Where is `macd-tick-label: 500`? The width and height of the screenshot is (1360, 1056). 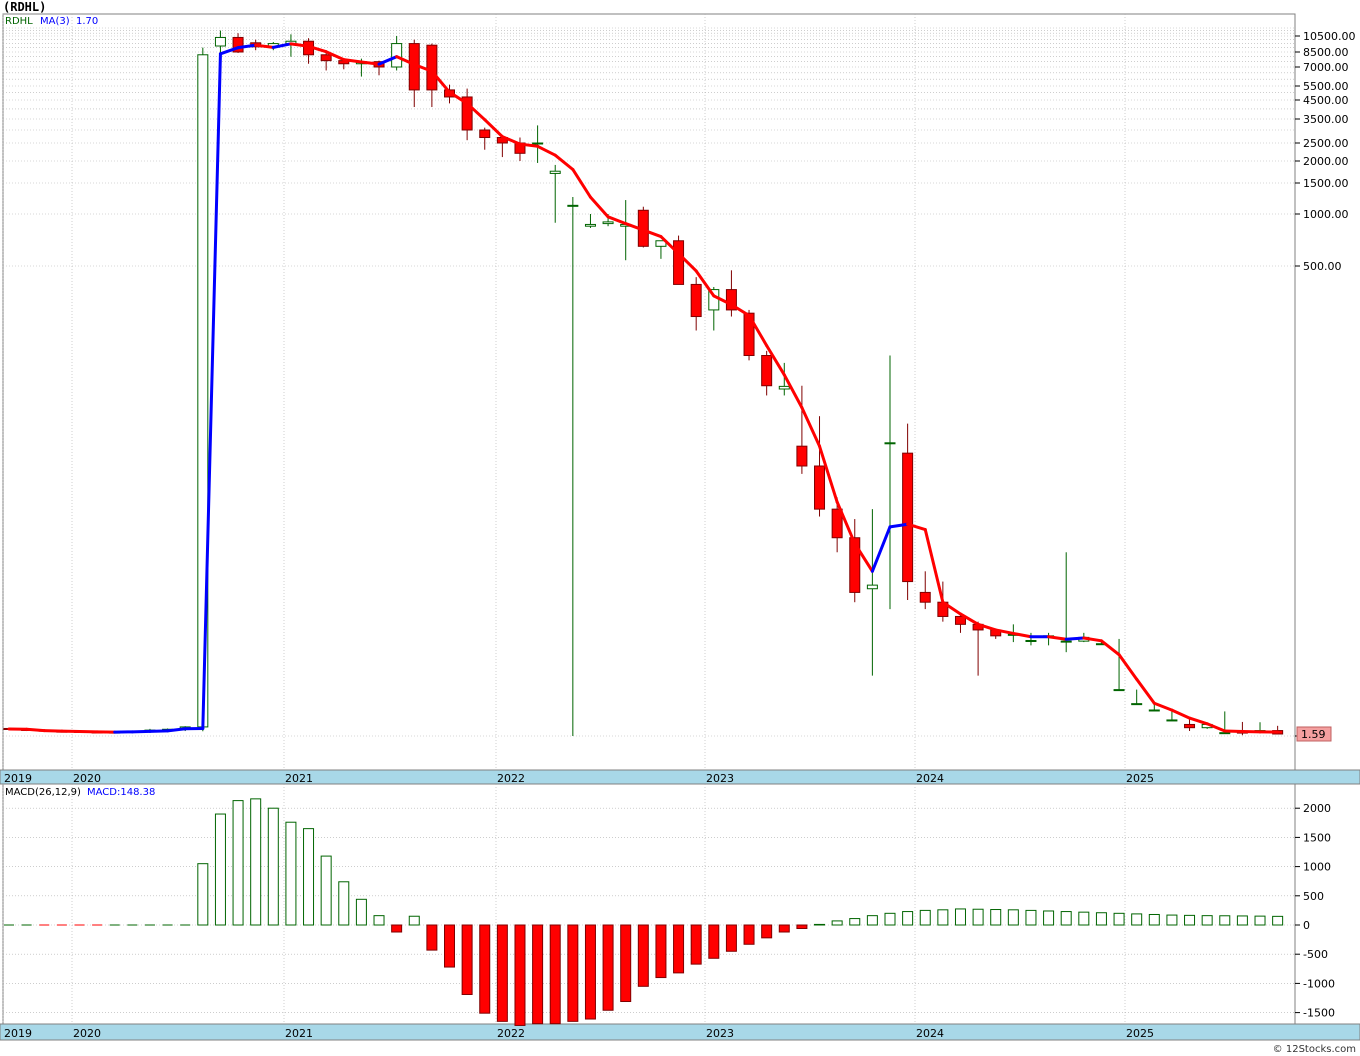
macd-tick-label: 500 is located at coordinates (1313, 896).